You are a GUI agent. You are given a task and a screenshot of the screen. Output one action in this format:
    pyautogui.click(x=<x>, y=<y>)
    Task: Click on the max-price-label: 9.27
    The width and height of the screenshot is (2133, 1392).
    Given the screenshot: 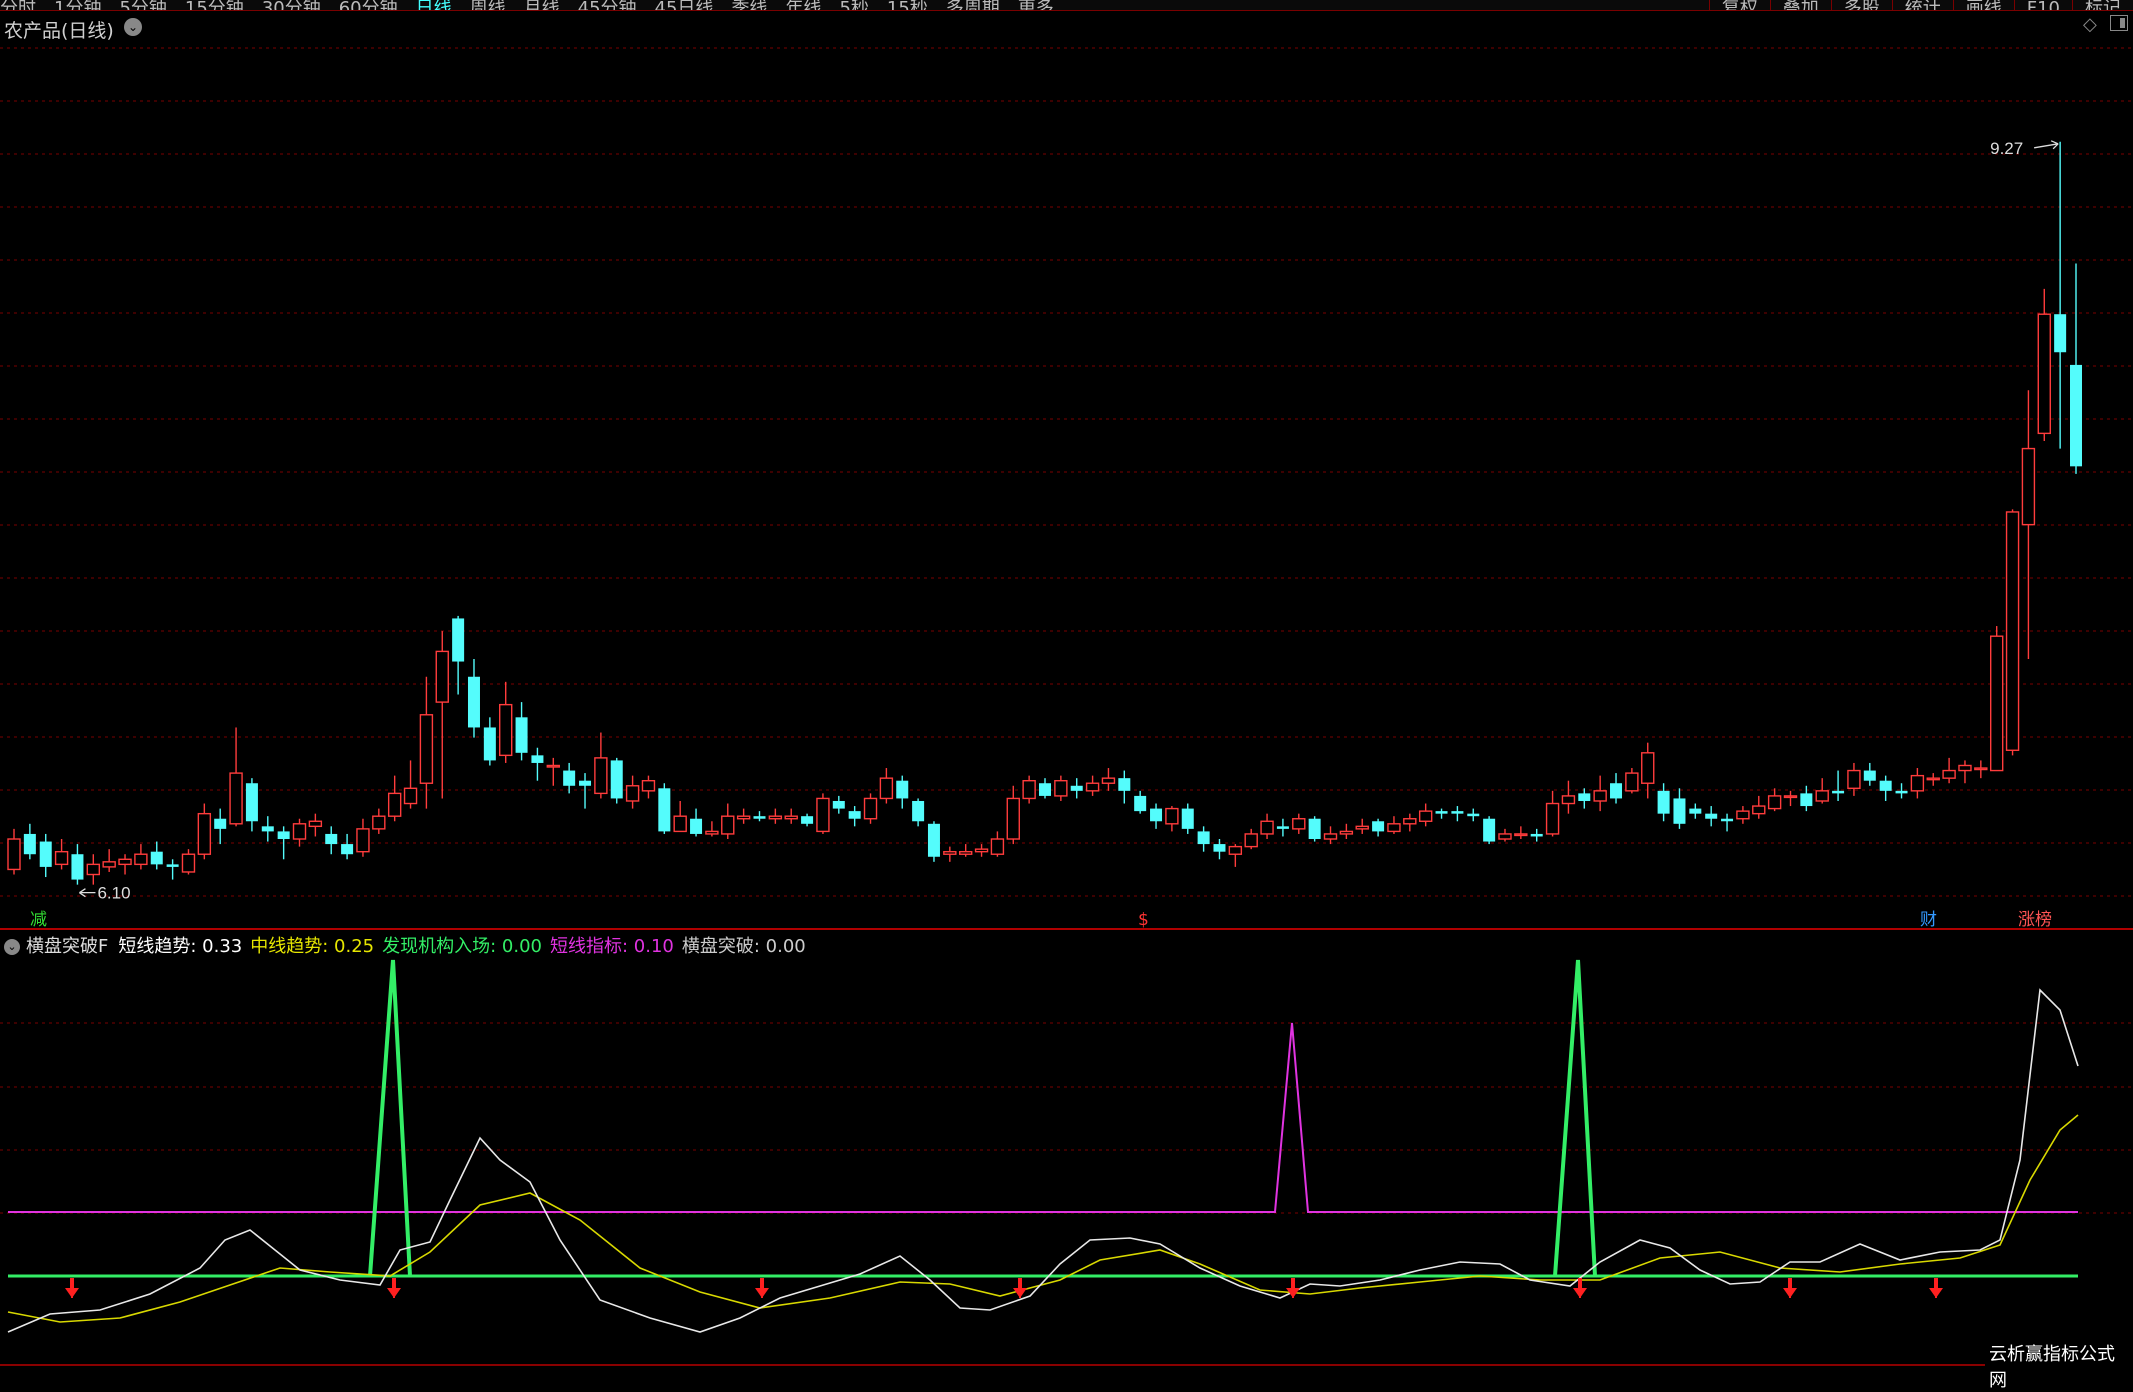 What is the action you would take?
    pyautogui.click(x=2006, y=148)
    